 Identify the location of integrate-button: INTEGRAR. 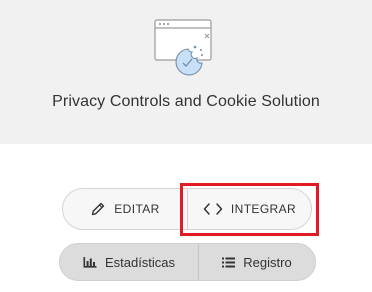
(249, 209).